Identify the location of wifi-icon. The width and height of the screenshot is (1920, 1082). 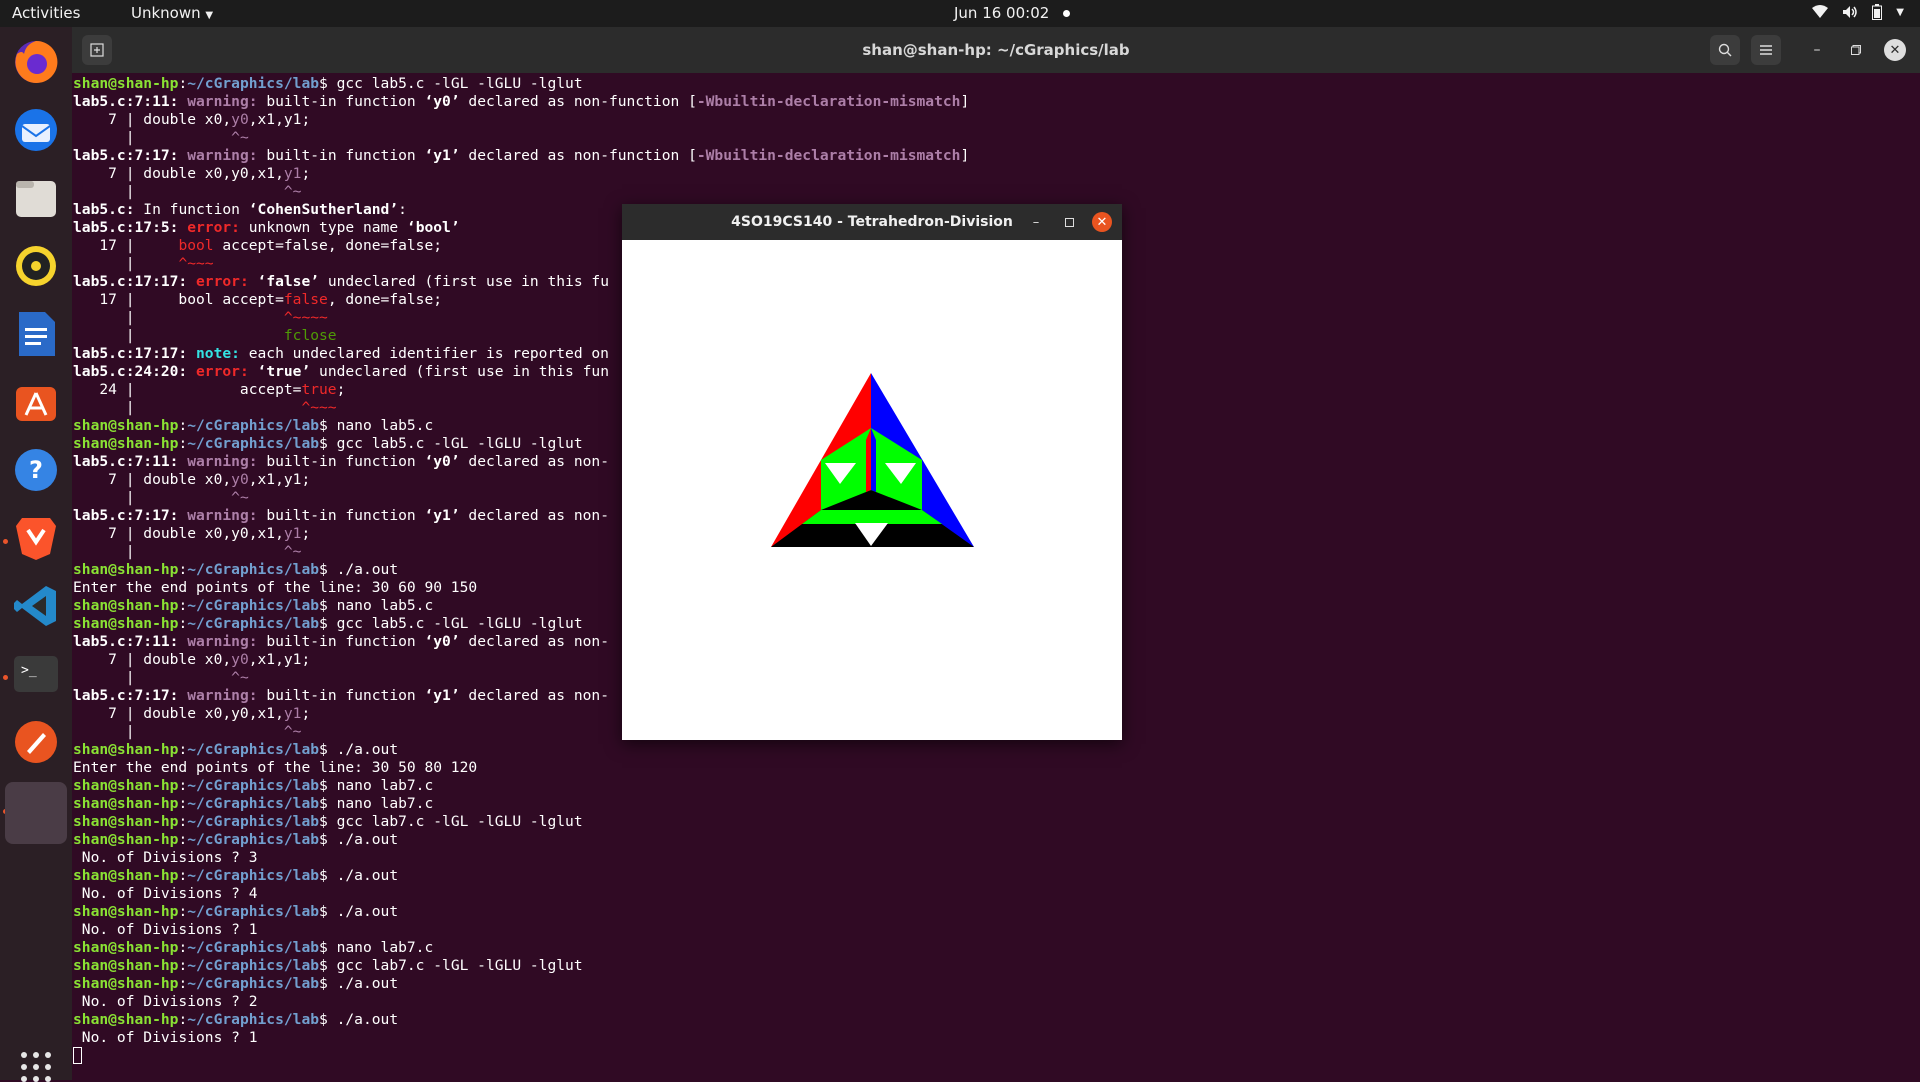
(1820, 11).